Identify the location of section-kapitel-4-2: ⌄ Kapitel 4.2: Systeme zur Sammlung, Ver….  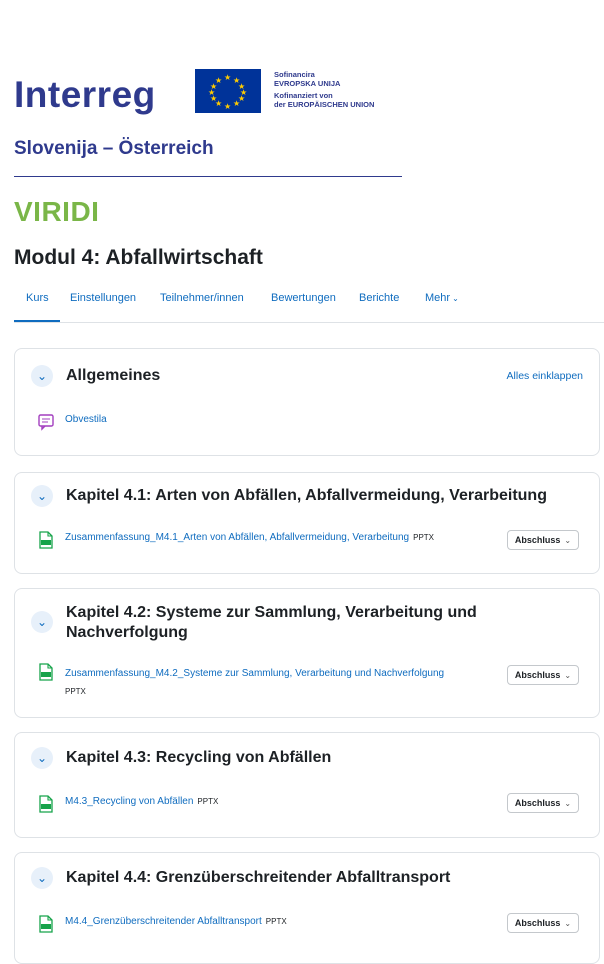
(307, 653).